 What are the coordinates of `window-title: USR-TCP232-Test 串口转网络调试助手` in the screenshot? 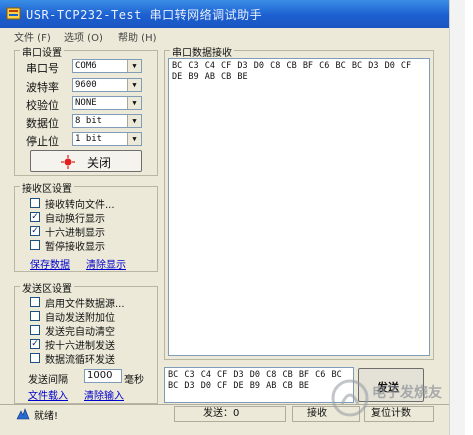 It's located at (144, 15).